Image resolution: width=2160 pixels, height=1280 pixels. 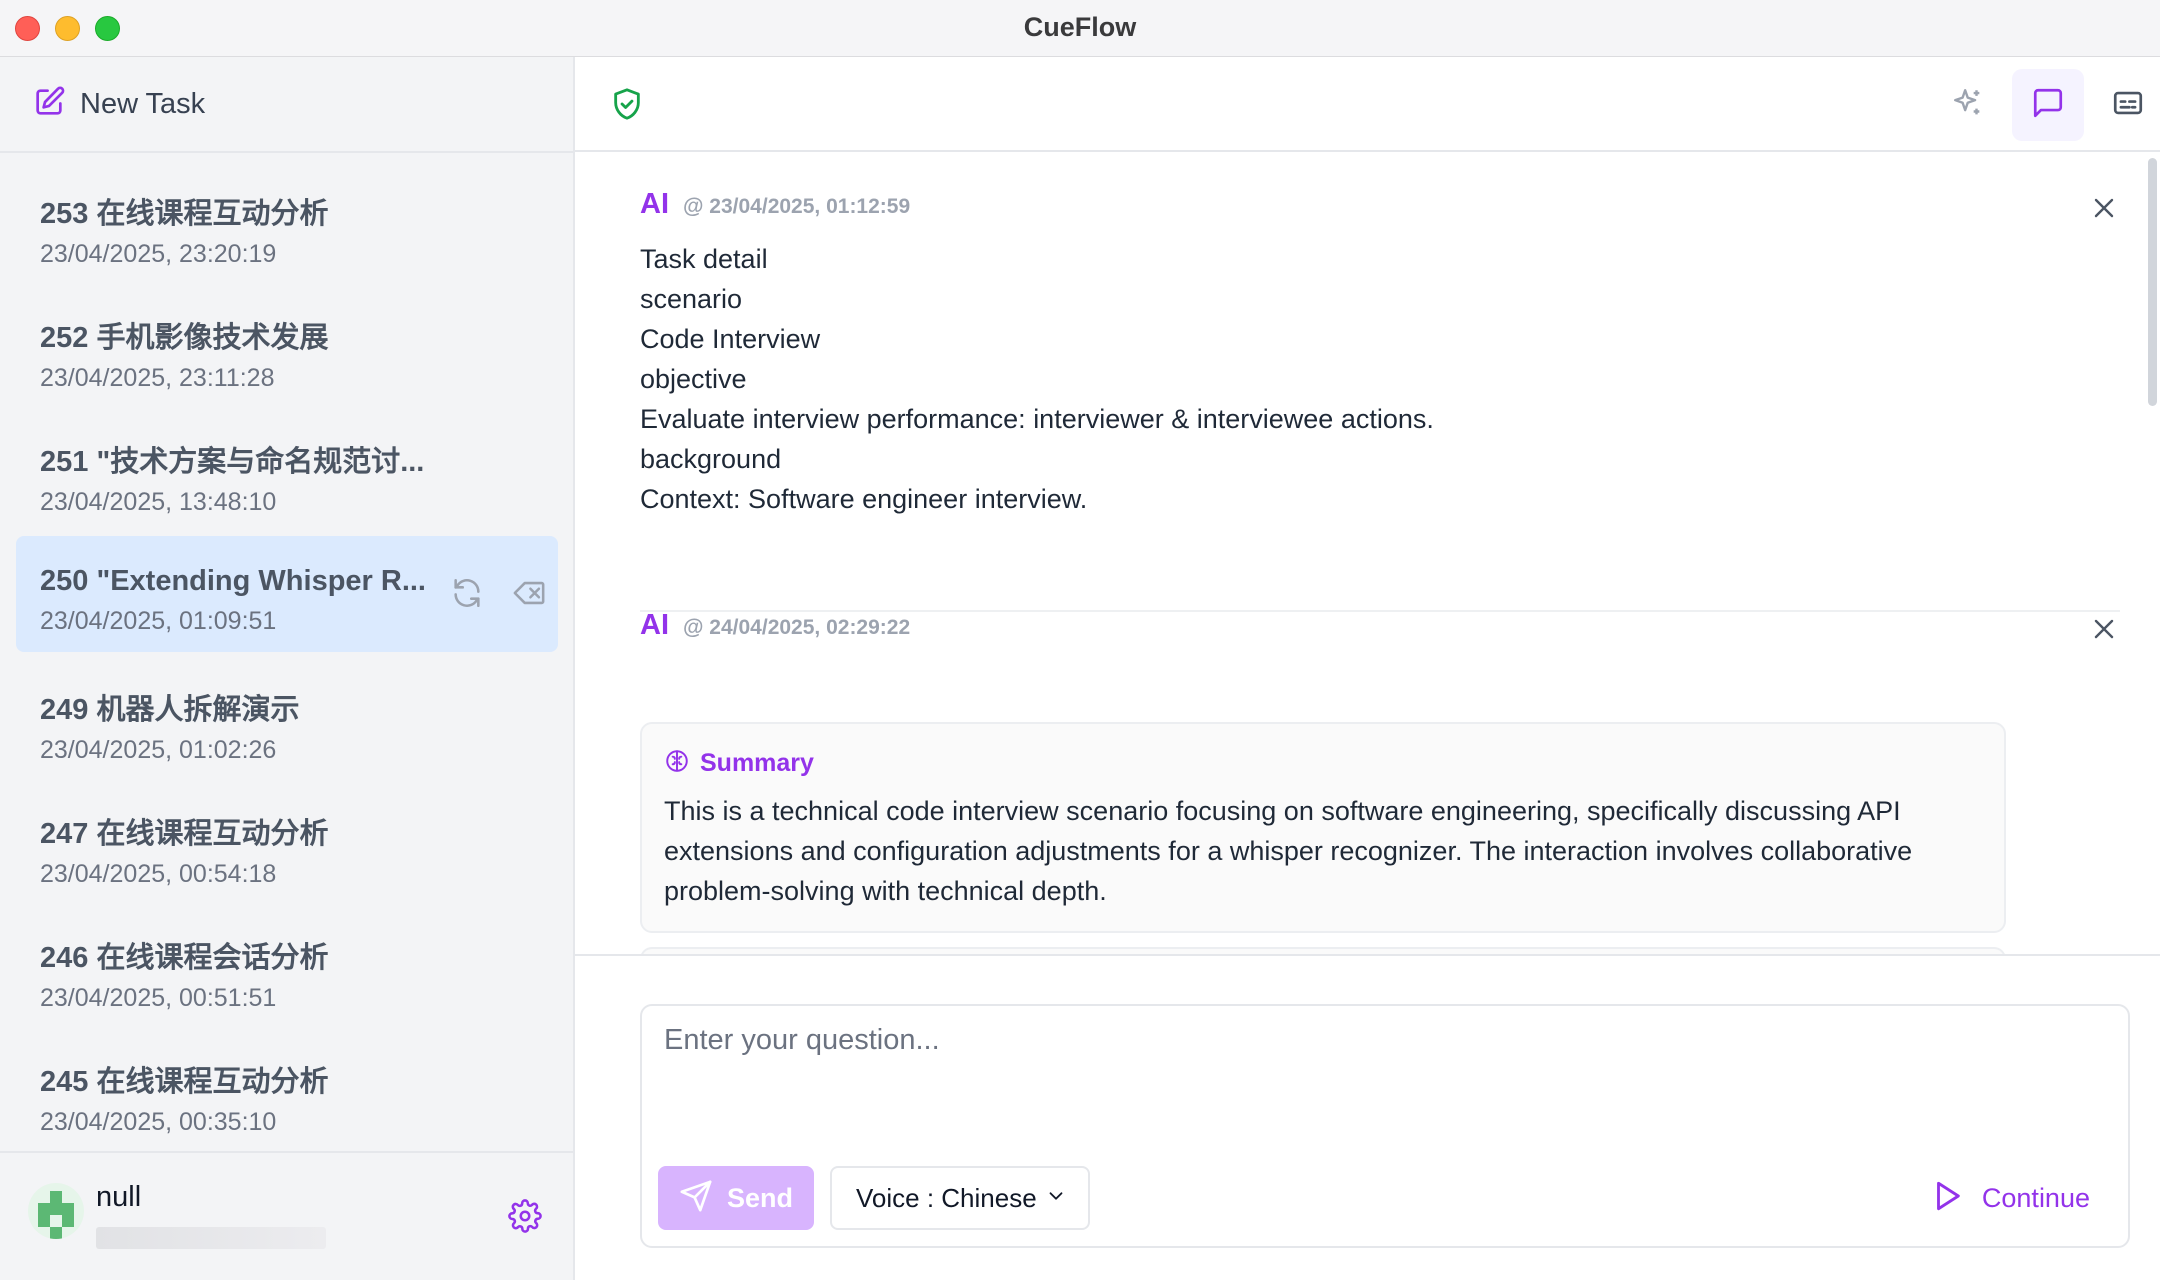 I want to click on shield-check-icon, so click(x=627, y=104).